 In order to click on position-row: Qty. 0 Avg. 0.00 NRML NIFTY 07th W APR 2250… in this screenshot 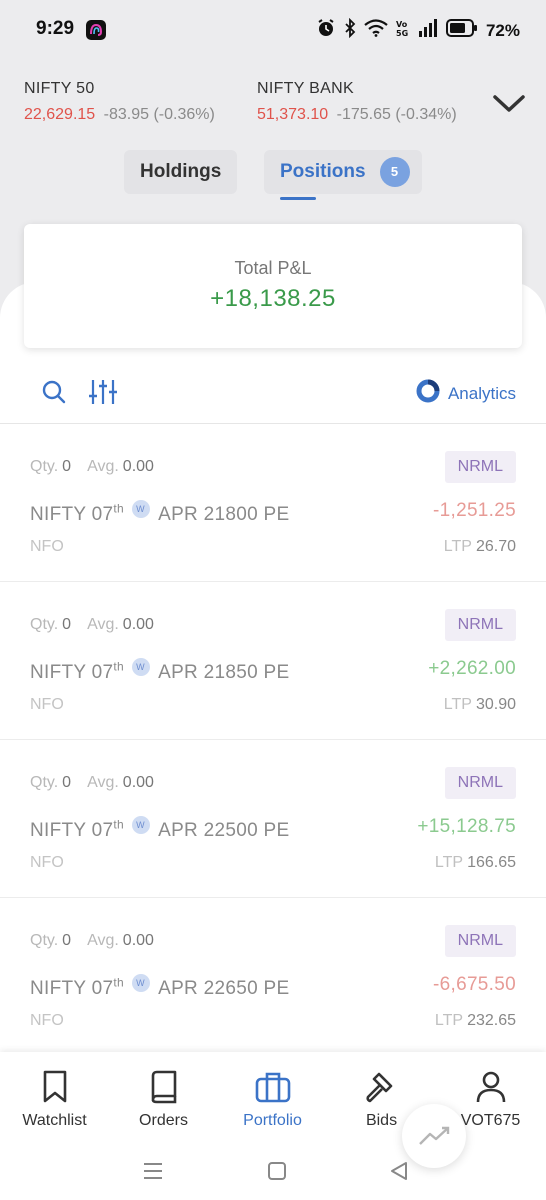, I will do `click(273, 819)`.